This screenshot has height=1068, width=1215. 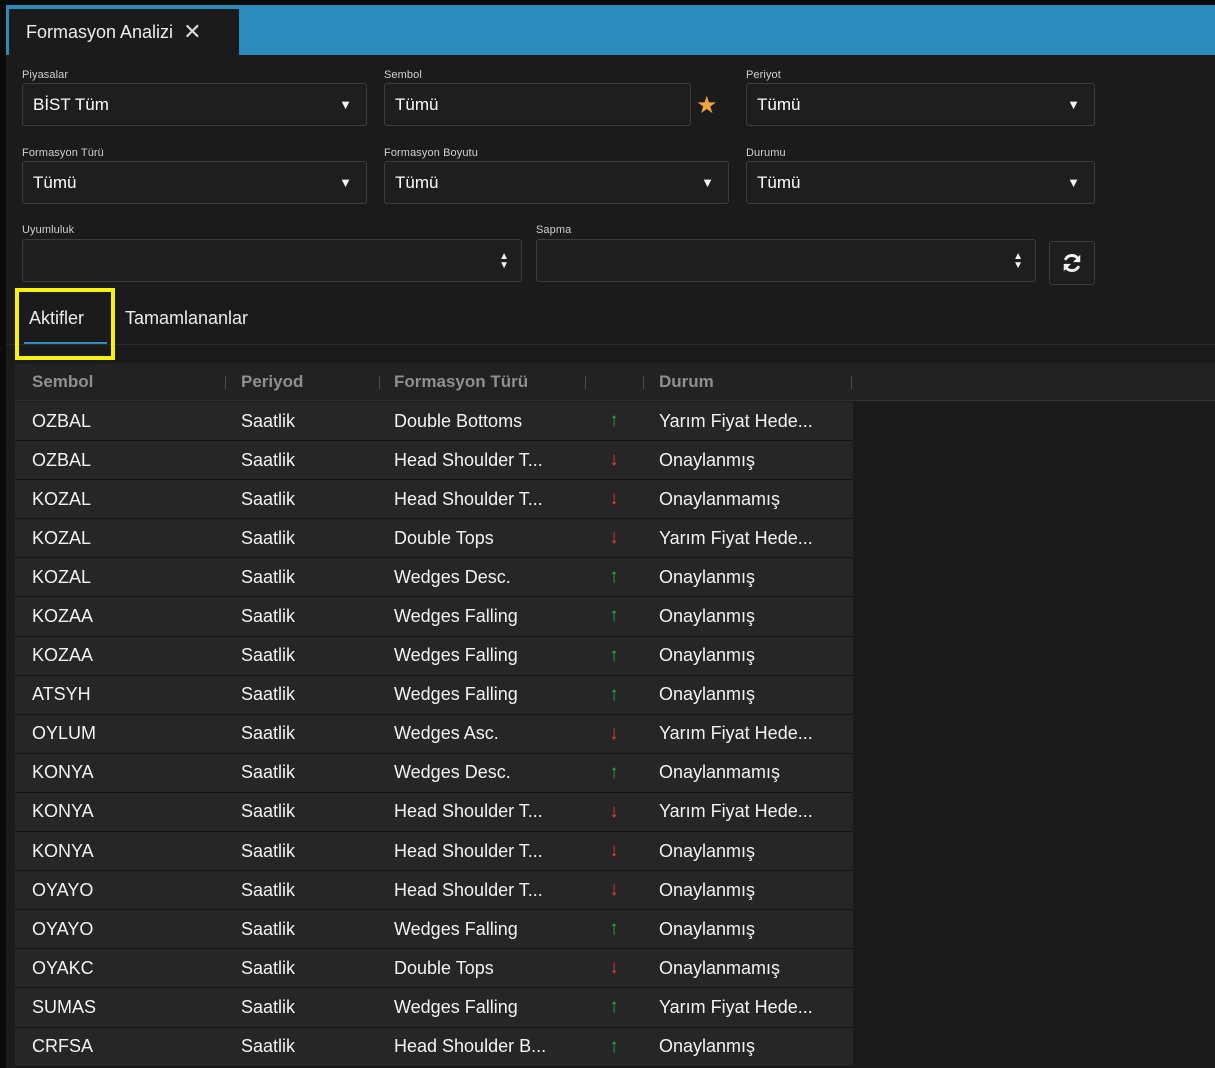 I want to click on refresh-button, so click(x=1072, y=263).